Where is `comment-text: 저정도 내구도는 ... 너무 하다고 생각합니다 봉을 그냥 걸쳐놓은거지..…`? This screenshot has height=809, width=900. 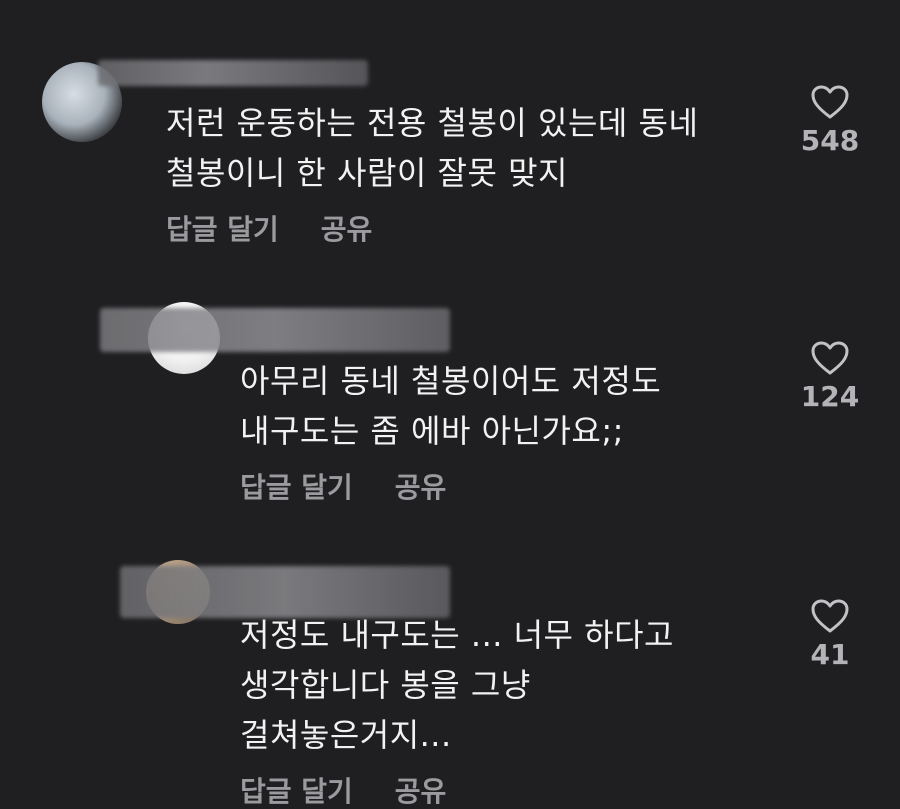
comment-text: 저정도 내구도는 ... 너무 하다고 생각합니다 봉을 그냥 걸쳐놓은거지..… is located at coordinates (457, 685).